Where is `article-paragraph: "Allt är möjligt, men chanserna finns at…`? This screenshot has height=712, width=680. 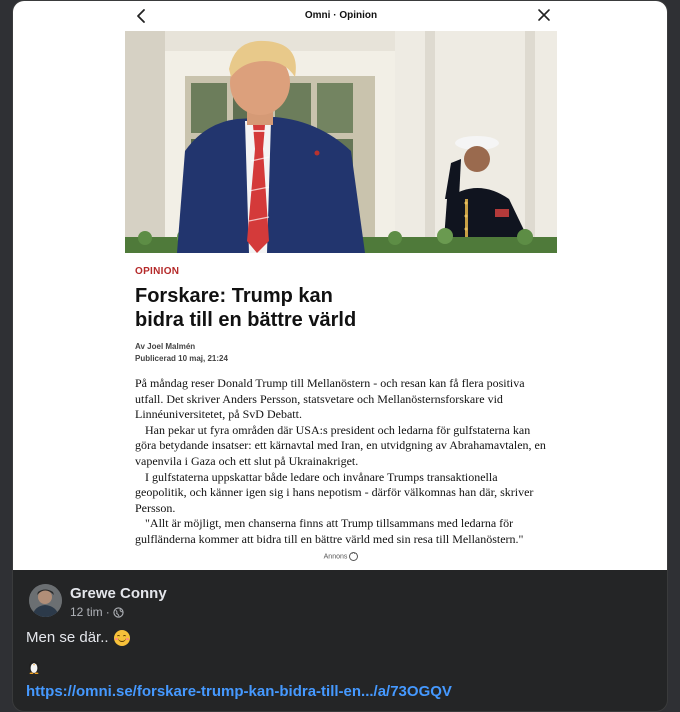 article-paragraph: "Allt är möjligt, men chanserna finns at… is located at coordinates (329, 531).